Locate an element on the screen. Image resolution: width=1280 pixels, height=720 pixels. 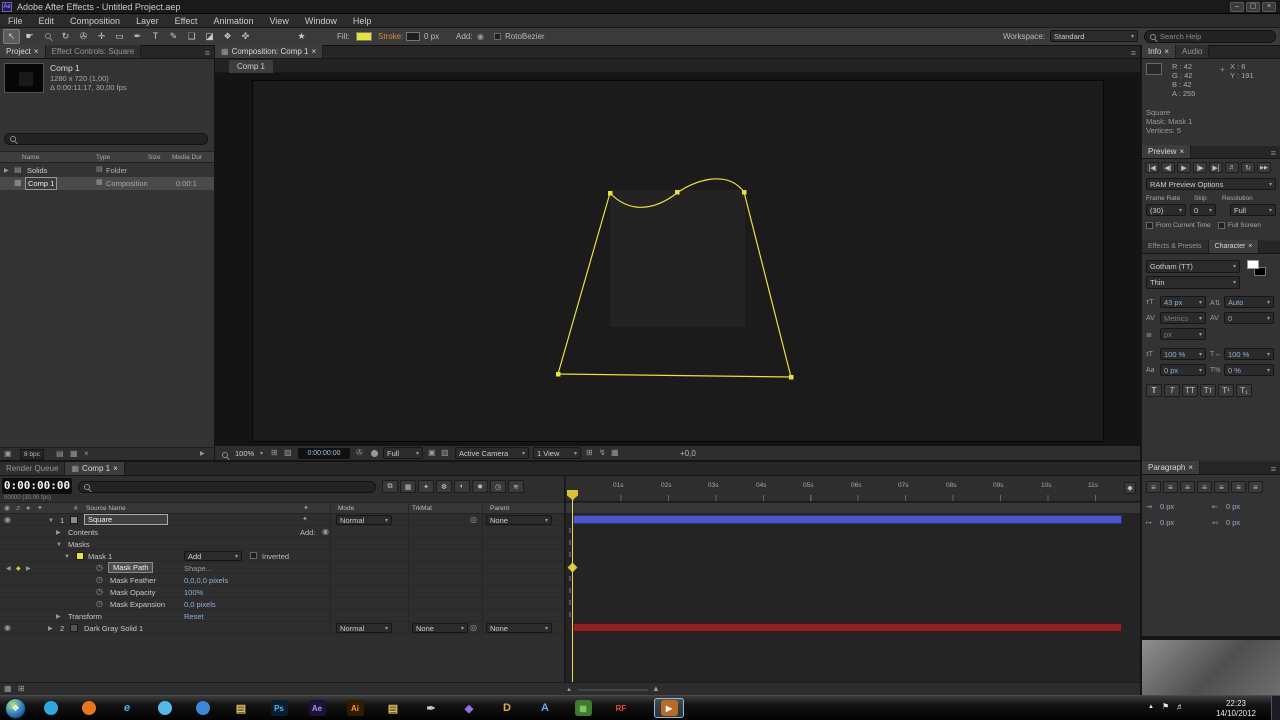
pen-icon: ✒ is located at coordinates (431, 708).